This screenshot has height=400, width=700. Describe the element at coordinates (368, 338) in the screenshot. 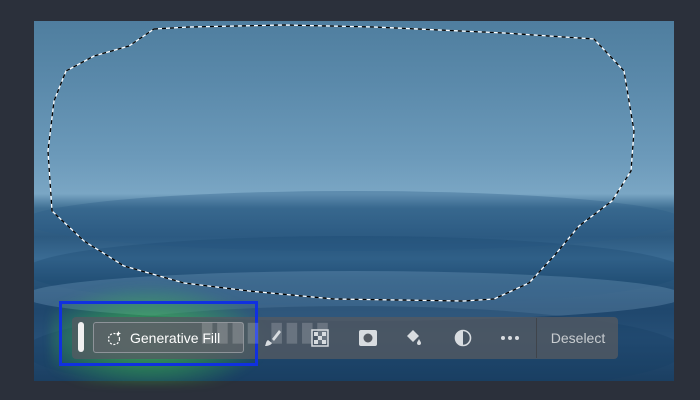

I see `mask-icon` at that location.